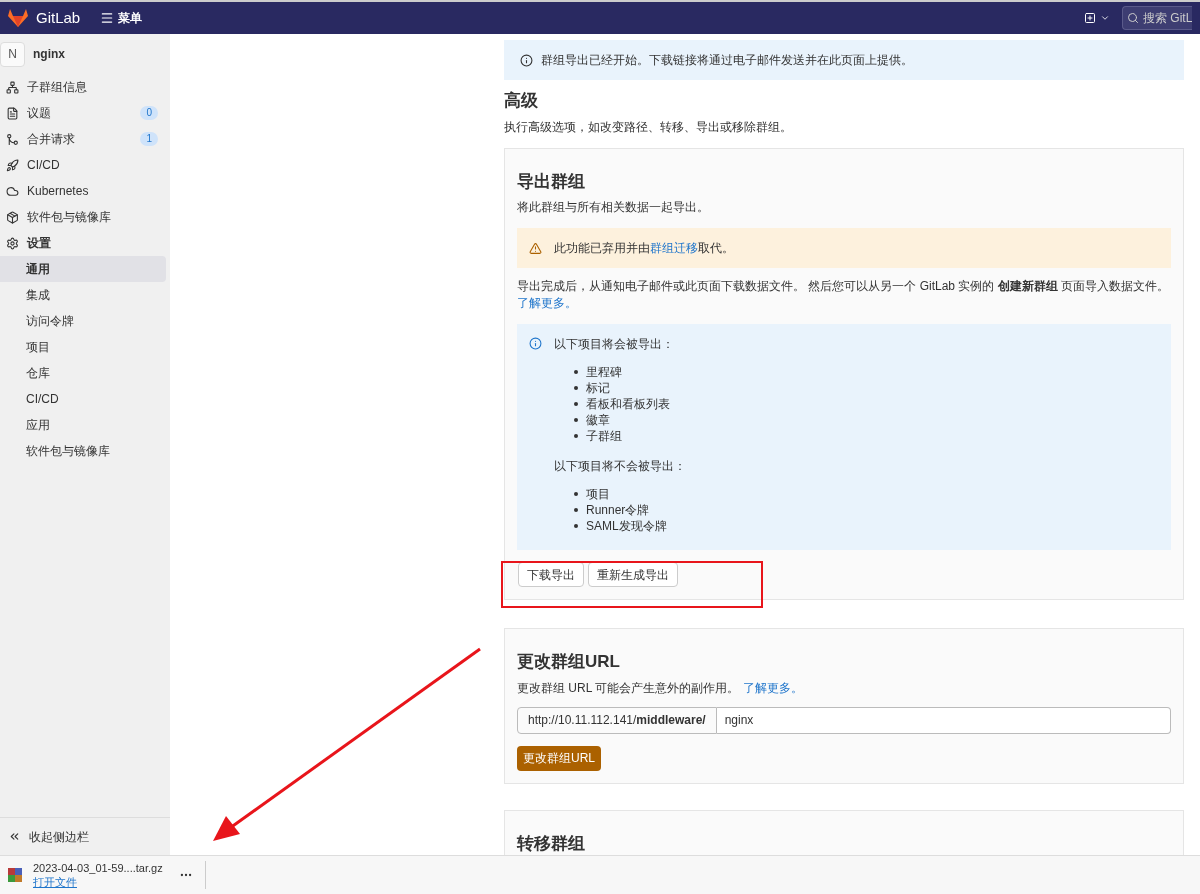 This screenshot has width=1200, height=894. I want to click on caret-icon, so click(1105, 18).